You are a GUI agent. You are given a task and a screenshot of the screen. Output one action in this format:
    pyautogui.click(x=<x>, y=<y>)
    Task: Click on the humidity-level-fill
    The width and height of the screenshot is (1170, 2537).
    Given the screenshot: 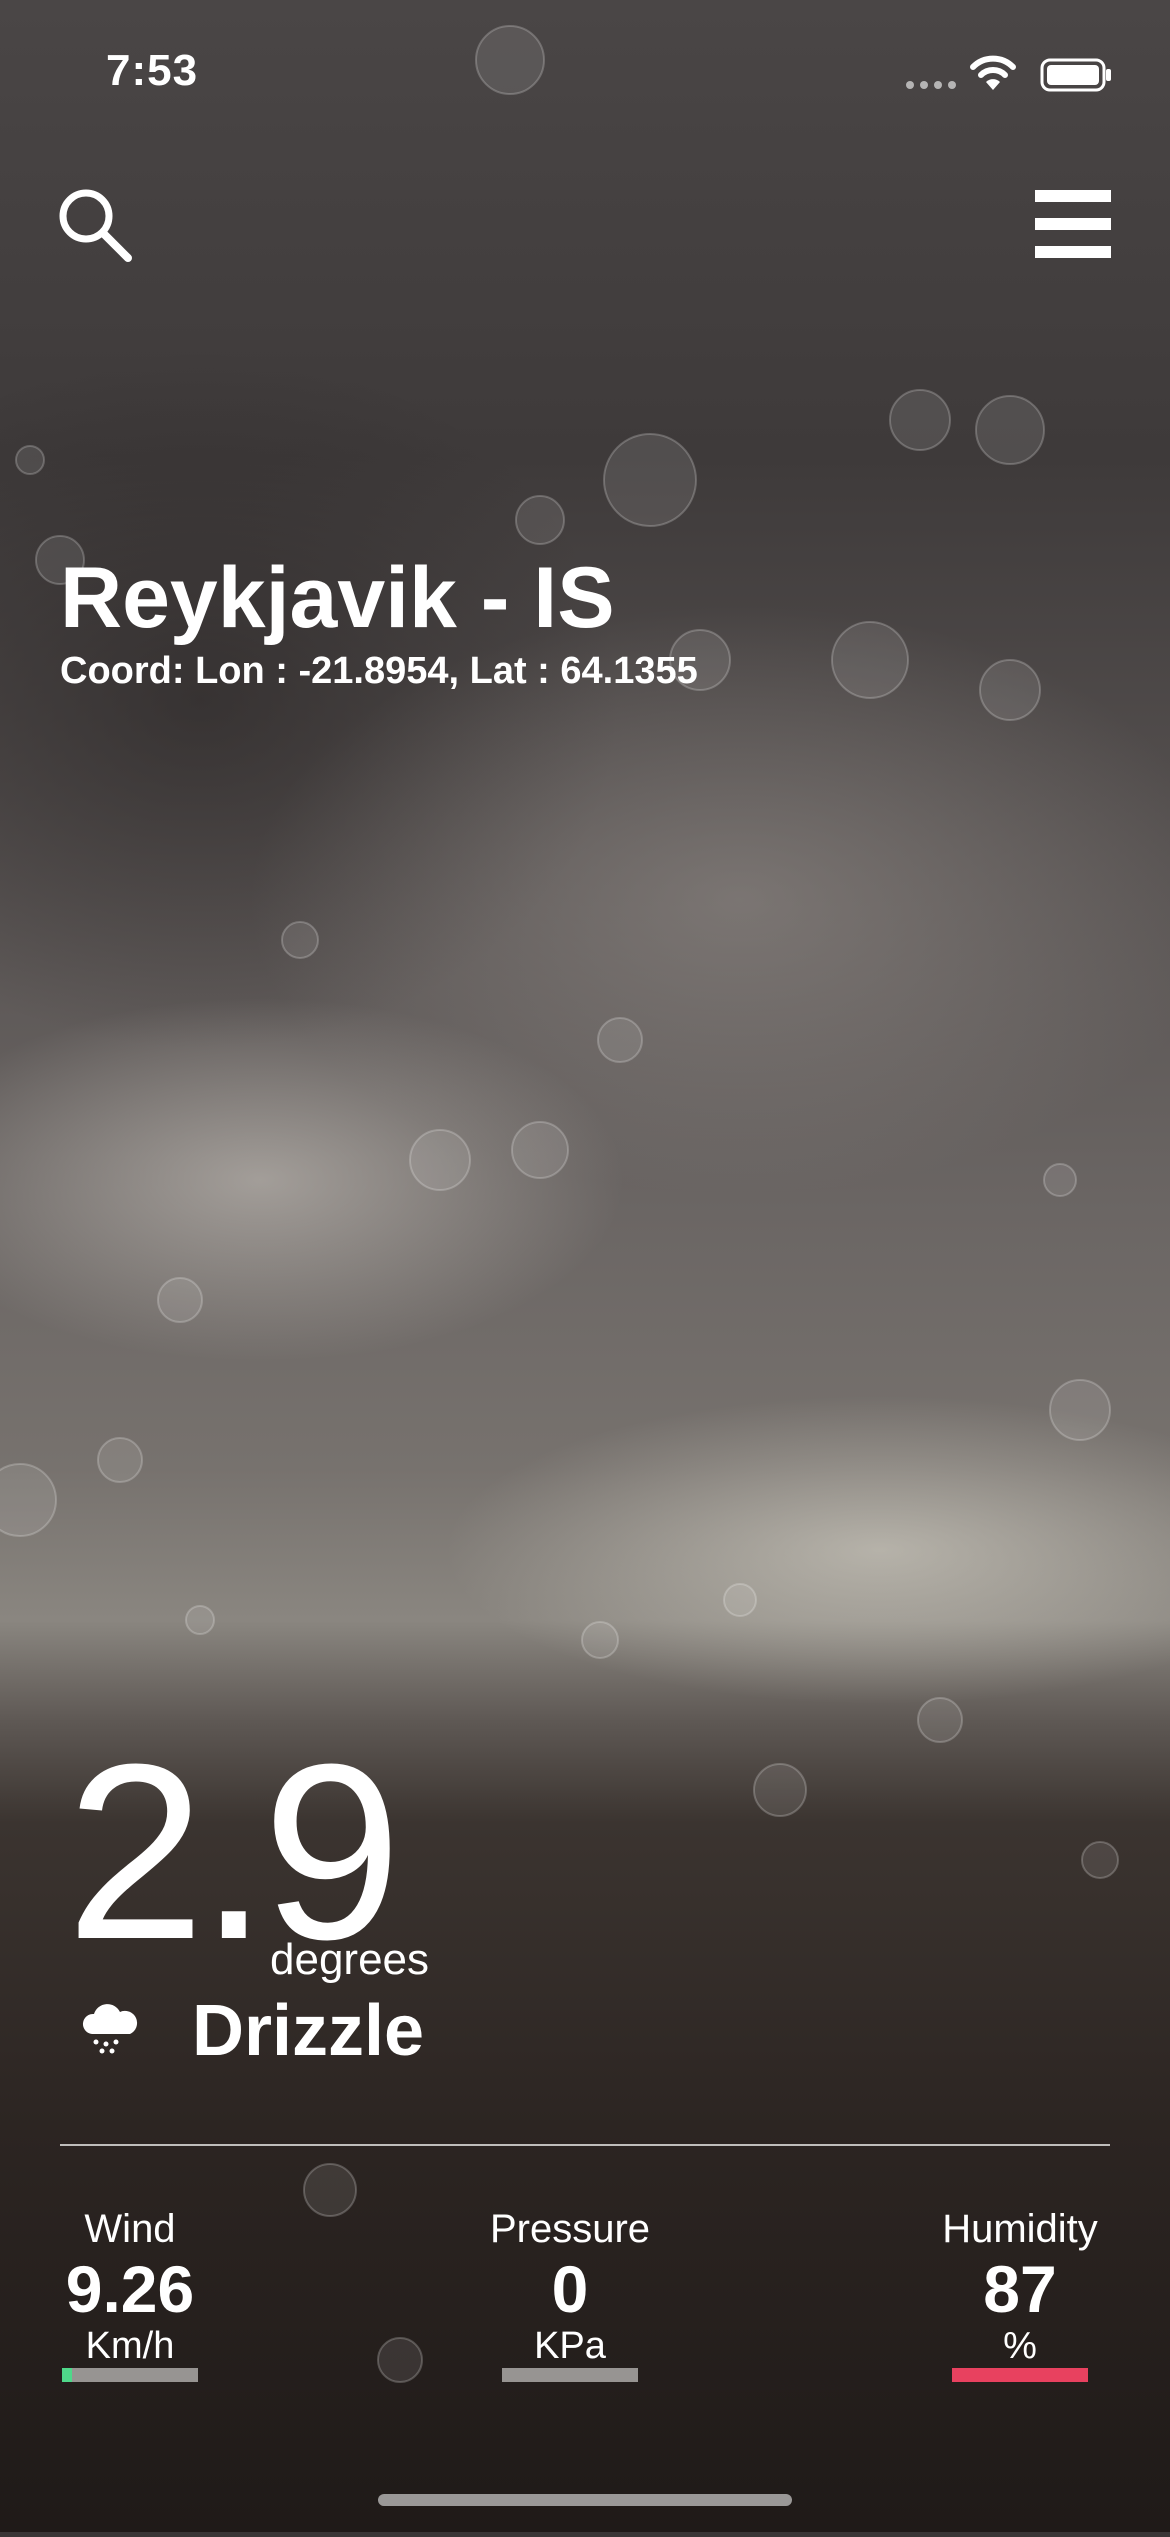 What is the action you would take?
    pyautogui.click(x=1020, y=2375)
    